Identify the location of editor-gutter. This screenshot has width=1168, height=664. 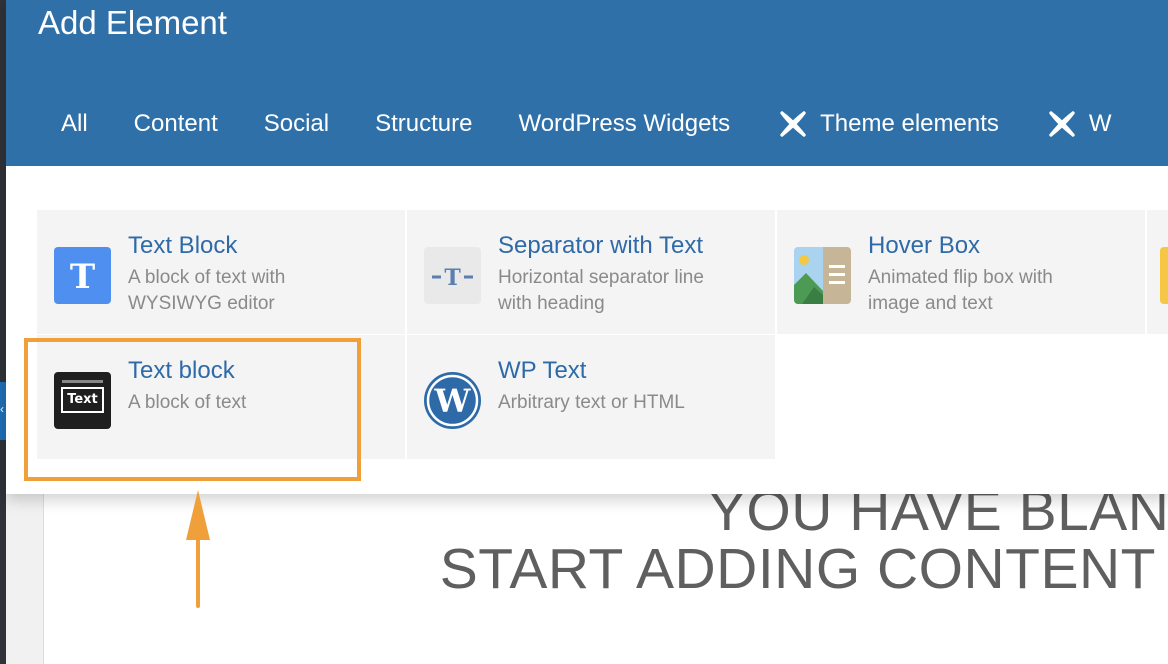
(25, 579).